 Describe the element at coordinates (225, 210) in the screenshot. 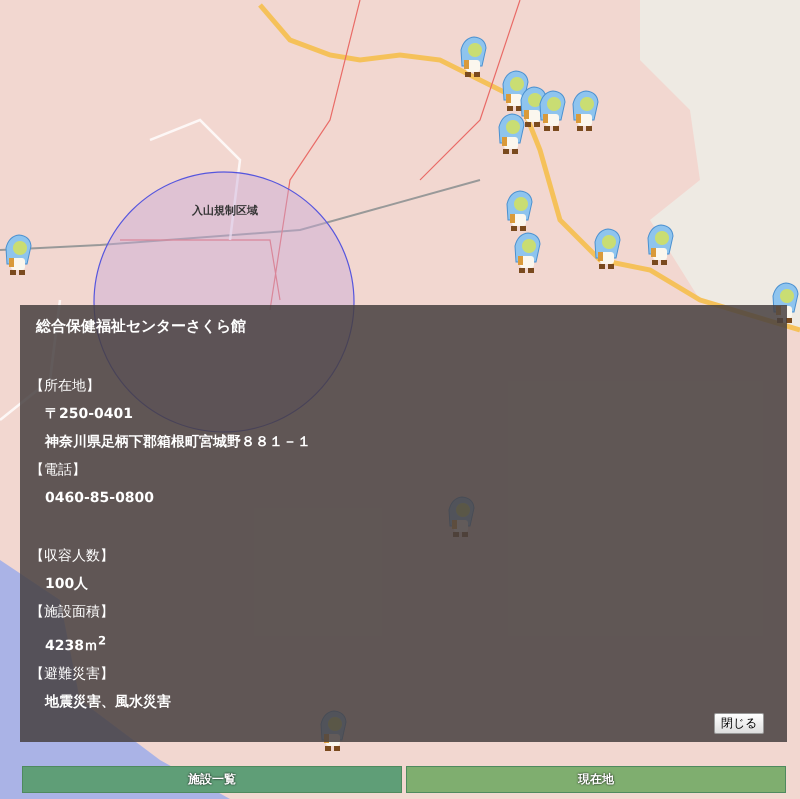

I see `zone-label: 入山規制区域` at that location.